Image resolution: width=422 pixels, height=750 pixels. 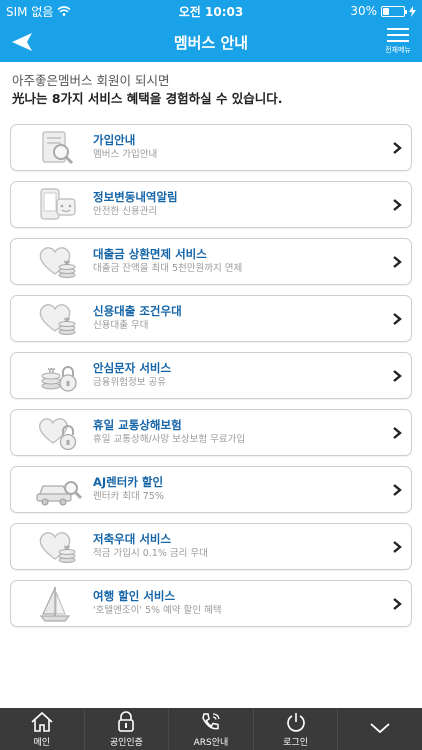 What do you see at coordinates (295, 742) in the screenshot?
I see `tab-label: 로그인` at bounding box center [295, 742].